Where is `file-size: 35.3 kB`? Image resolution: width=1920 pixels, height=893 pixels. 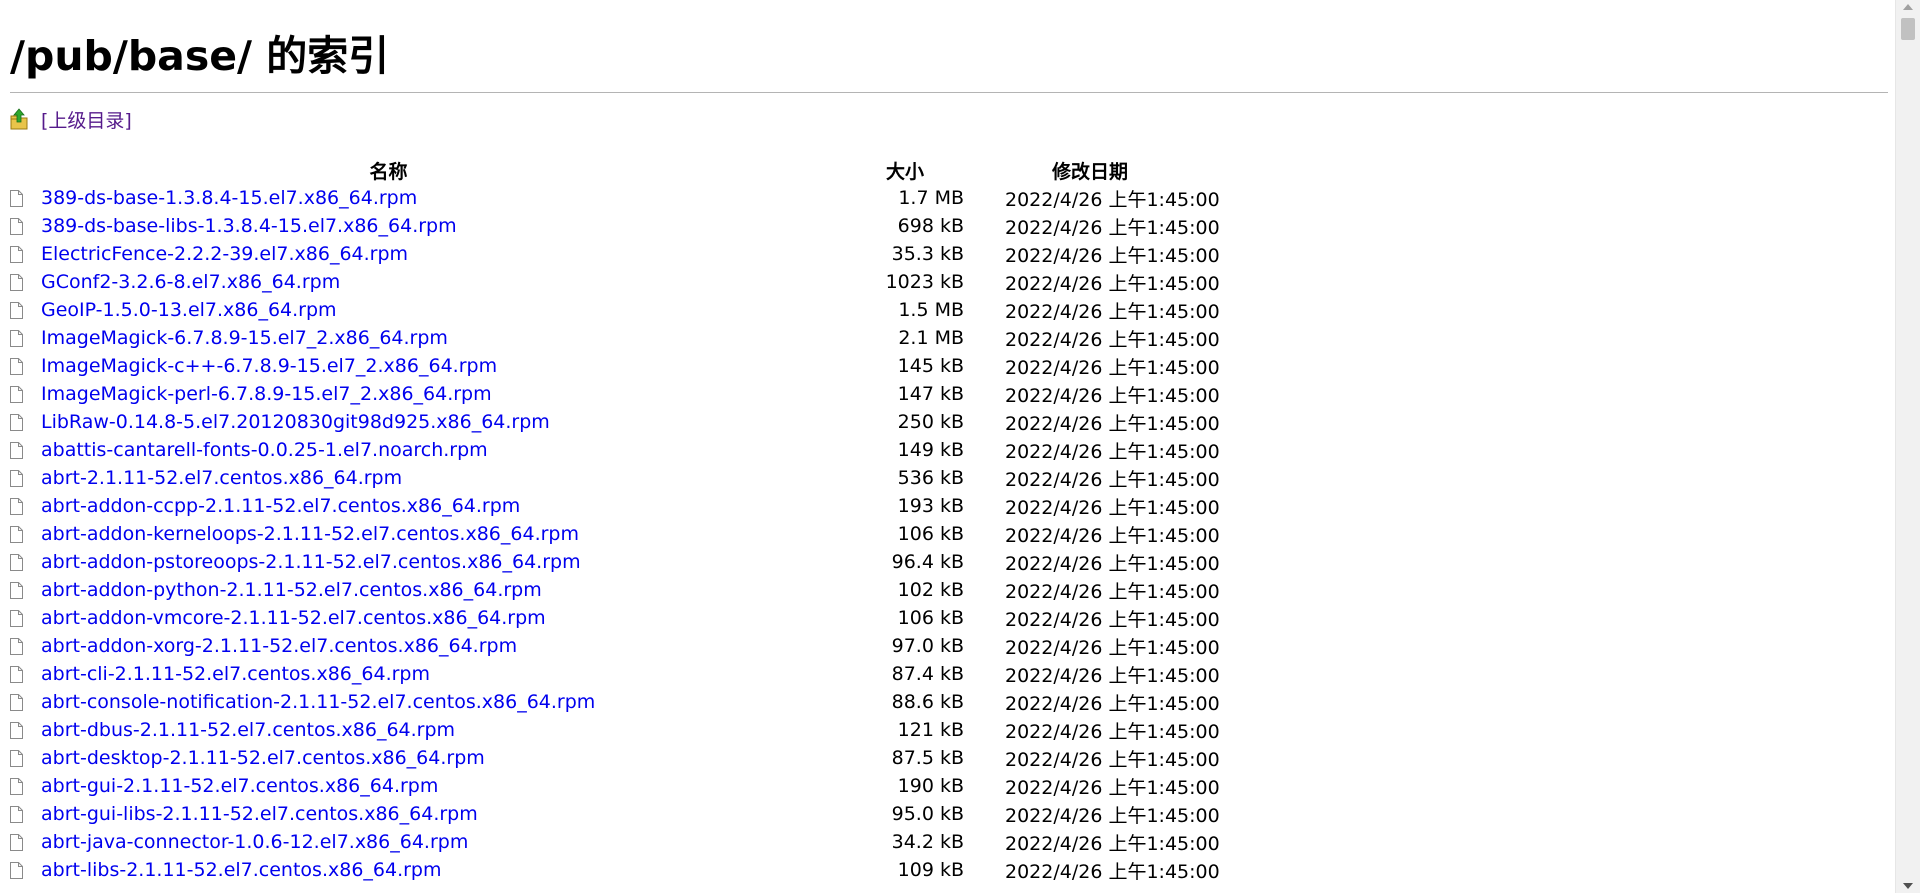 file-size: 35.3 kB is located at coordinates (927, 254).